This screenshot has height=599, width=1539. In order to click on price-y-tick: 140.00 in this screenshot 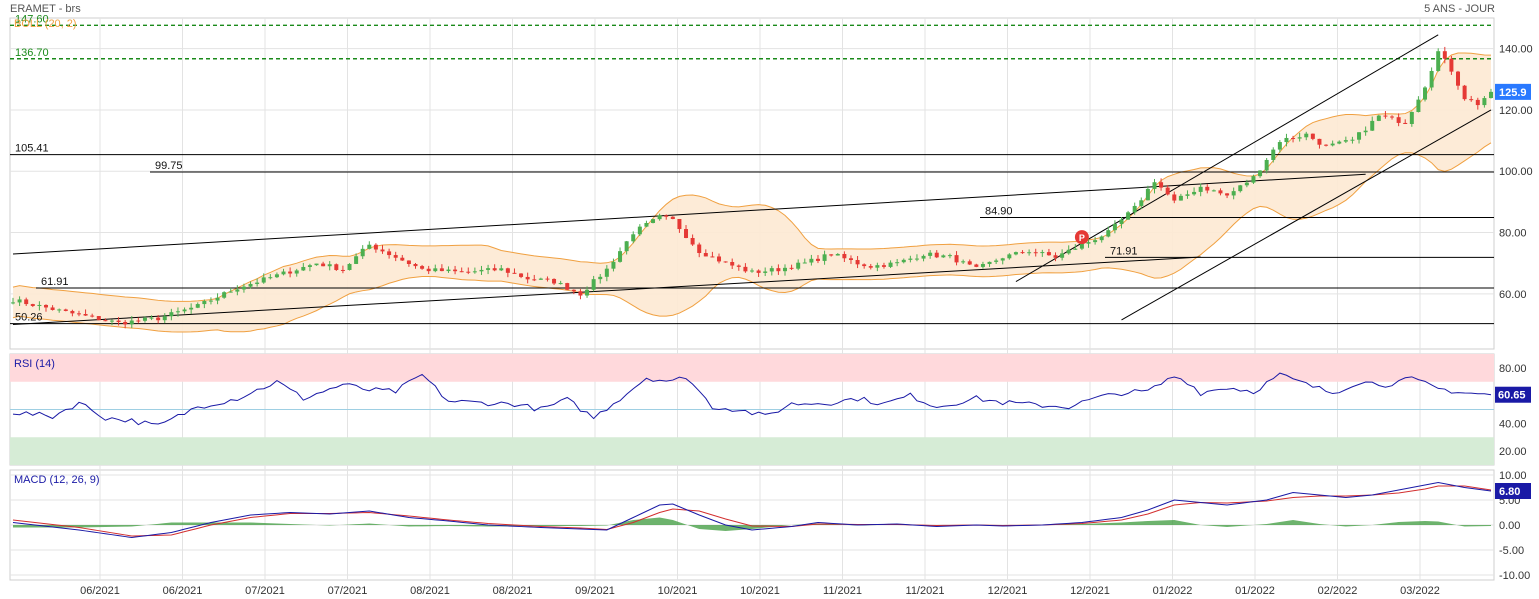, I will do `click(1516, 50)`.